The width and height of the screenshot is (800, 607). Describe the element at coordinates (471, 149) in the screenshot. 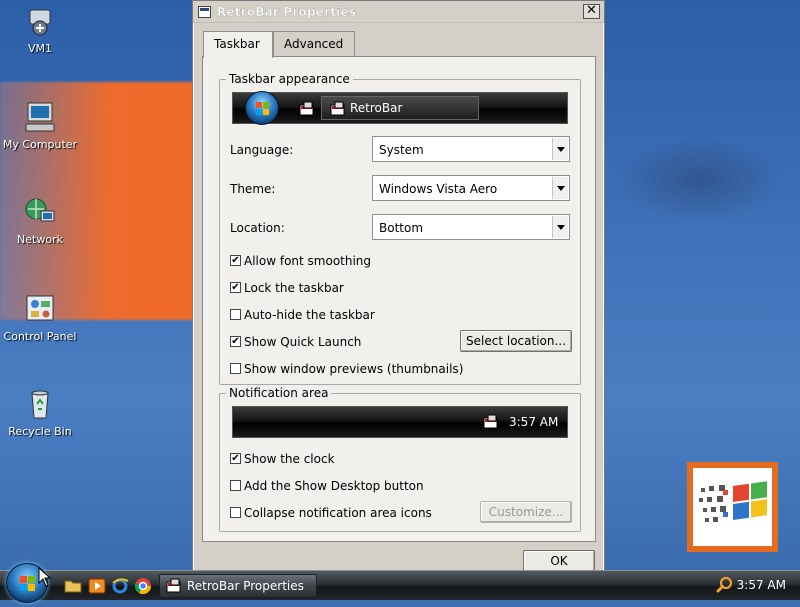

I see `language-dropdown: System` at that location.